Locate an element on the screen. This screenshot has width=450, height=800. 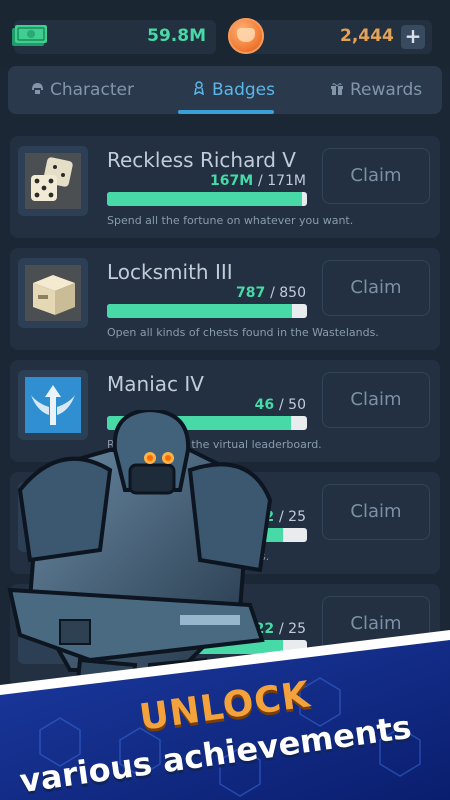
cash-bills-icon is located at coordinates (29, 35).